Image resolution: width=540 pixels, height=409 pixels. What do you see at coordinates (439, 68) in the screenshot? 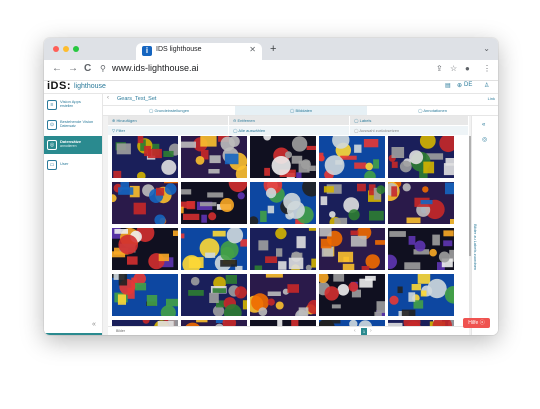
I see `share-icon: ⇪` at bounding box center [439, 68].